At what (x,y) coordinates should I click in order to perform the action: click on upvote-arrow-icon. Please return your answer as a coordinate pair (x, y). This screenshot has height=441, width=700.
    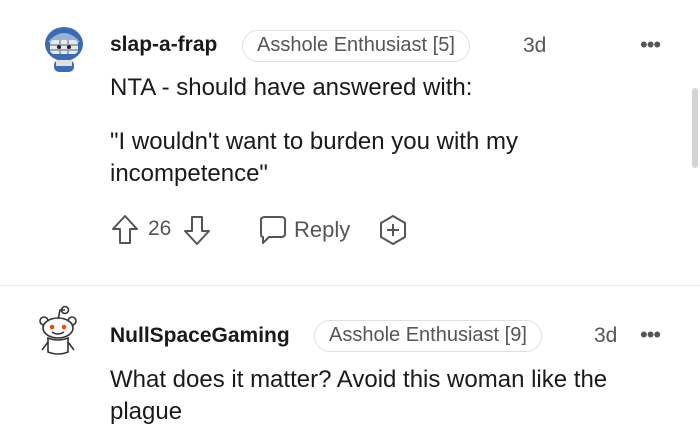
    Looking at the image, I should click on (125, 229).